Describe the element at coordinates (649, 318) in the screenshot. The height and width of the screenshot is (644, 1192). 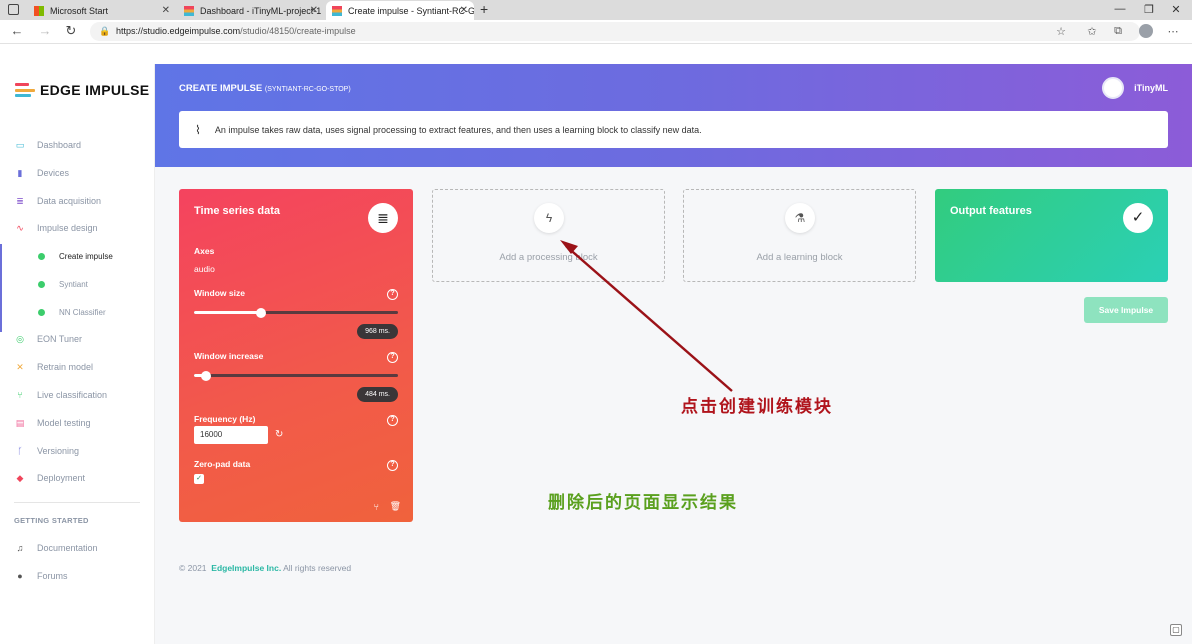
I see `arrow-line` at that location.